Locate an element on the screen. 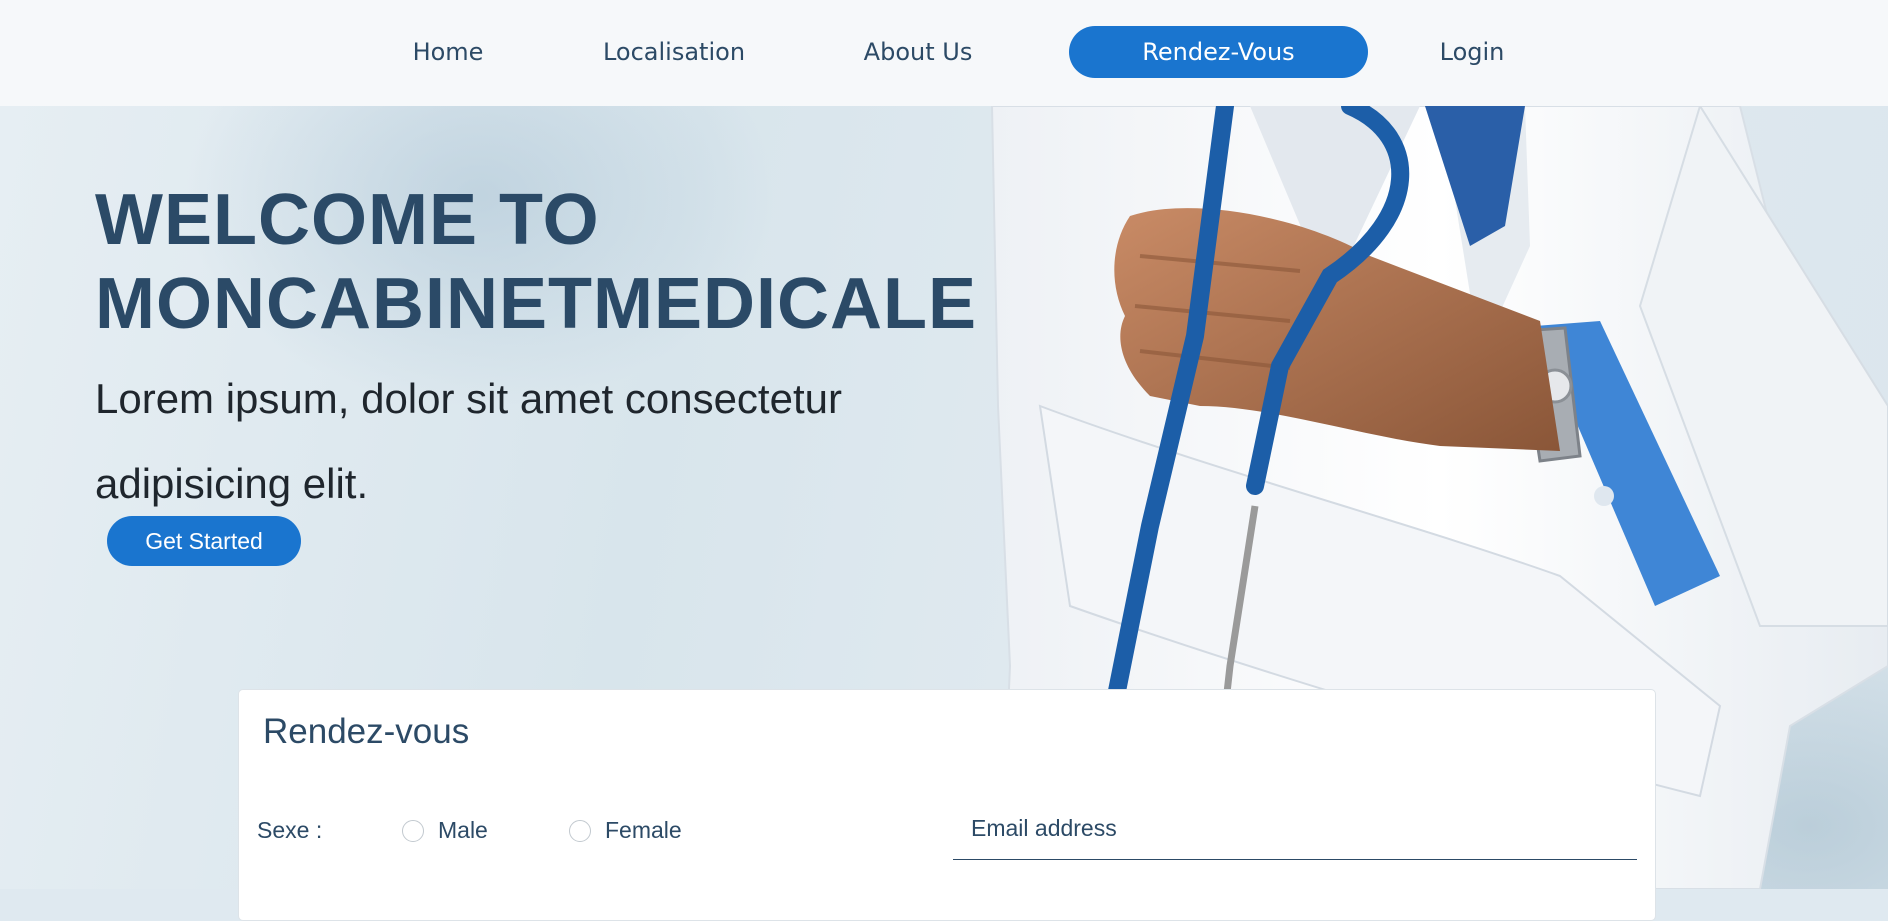  nav-login-link: Login is located at coordinates (1472, 52).